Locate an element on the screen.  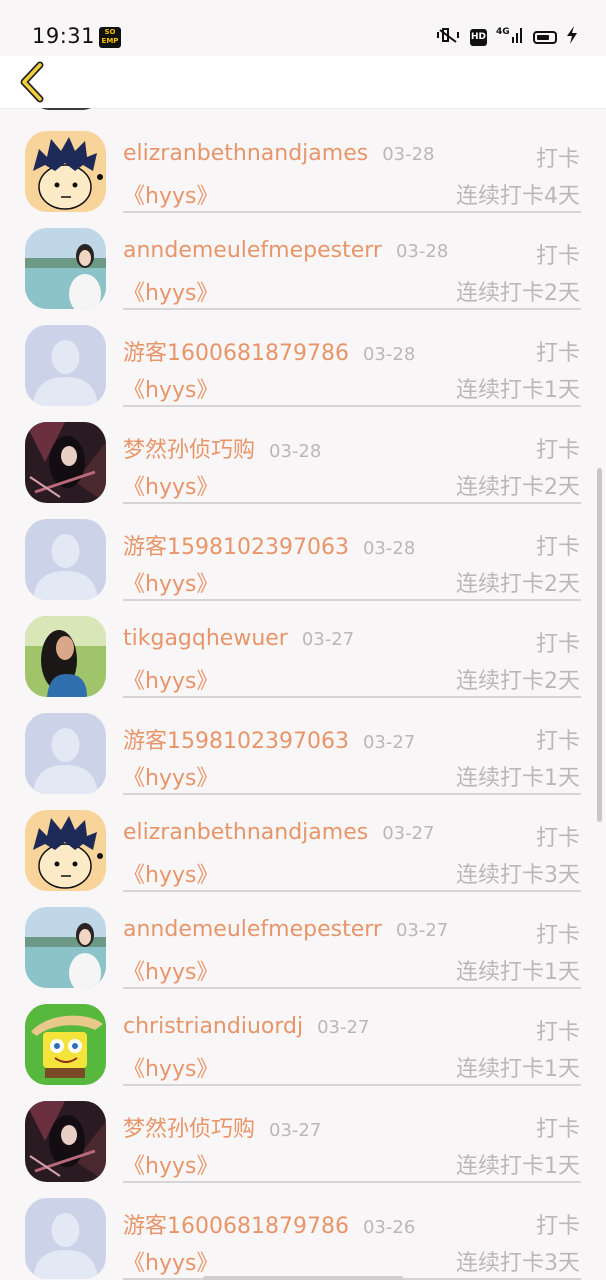
list-item: christriandiuordj 03-27 打卡 《hyys》 连续打卡1天 is located at coordinates (303, 1034).